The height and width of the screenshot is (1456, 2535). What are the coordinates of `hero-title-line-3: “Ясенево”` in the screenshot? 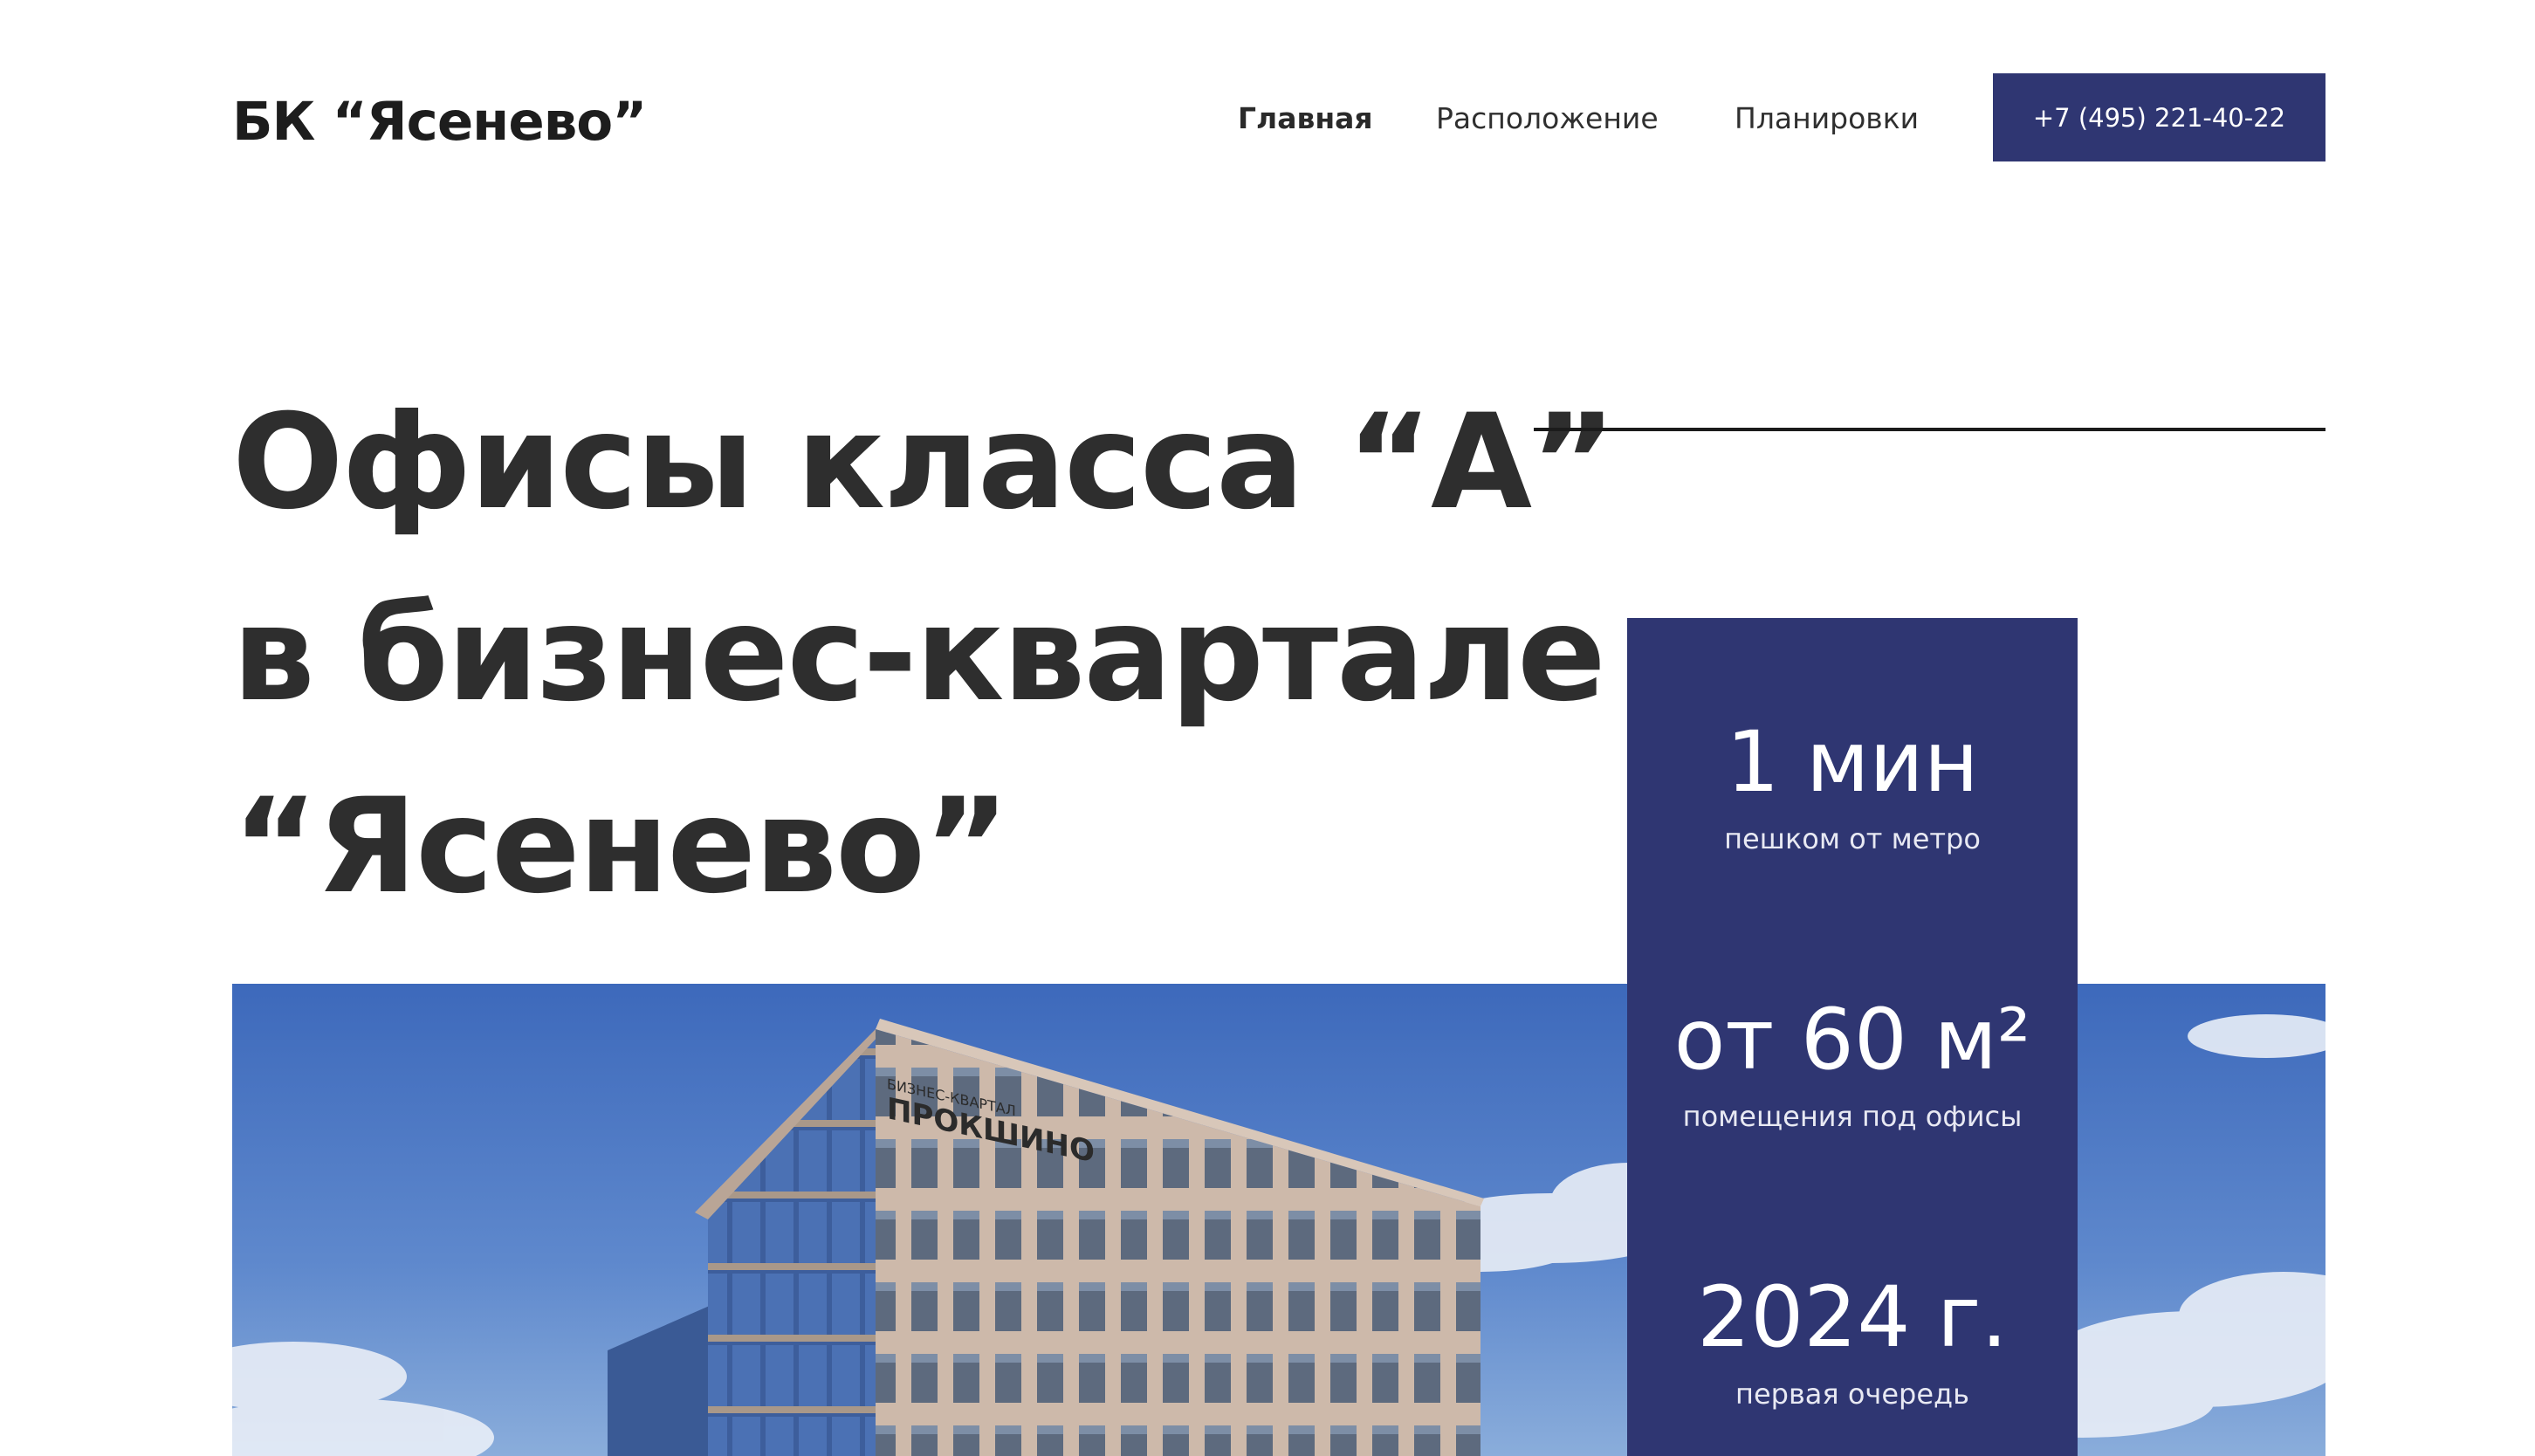 It's located at (621, 847).